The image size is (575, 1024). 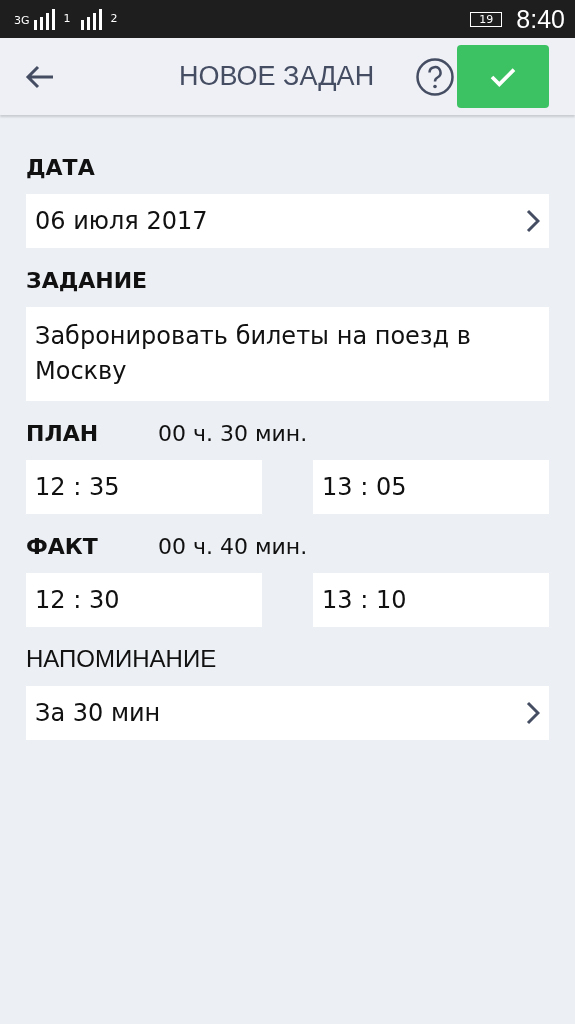 I want to click on time-field: 12 : 30, so click(x=144, y=600).